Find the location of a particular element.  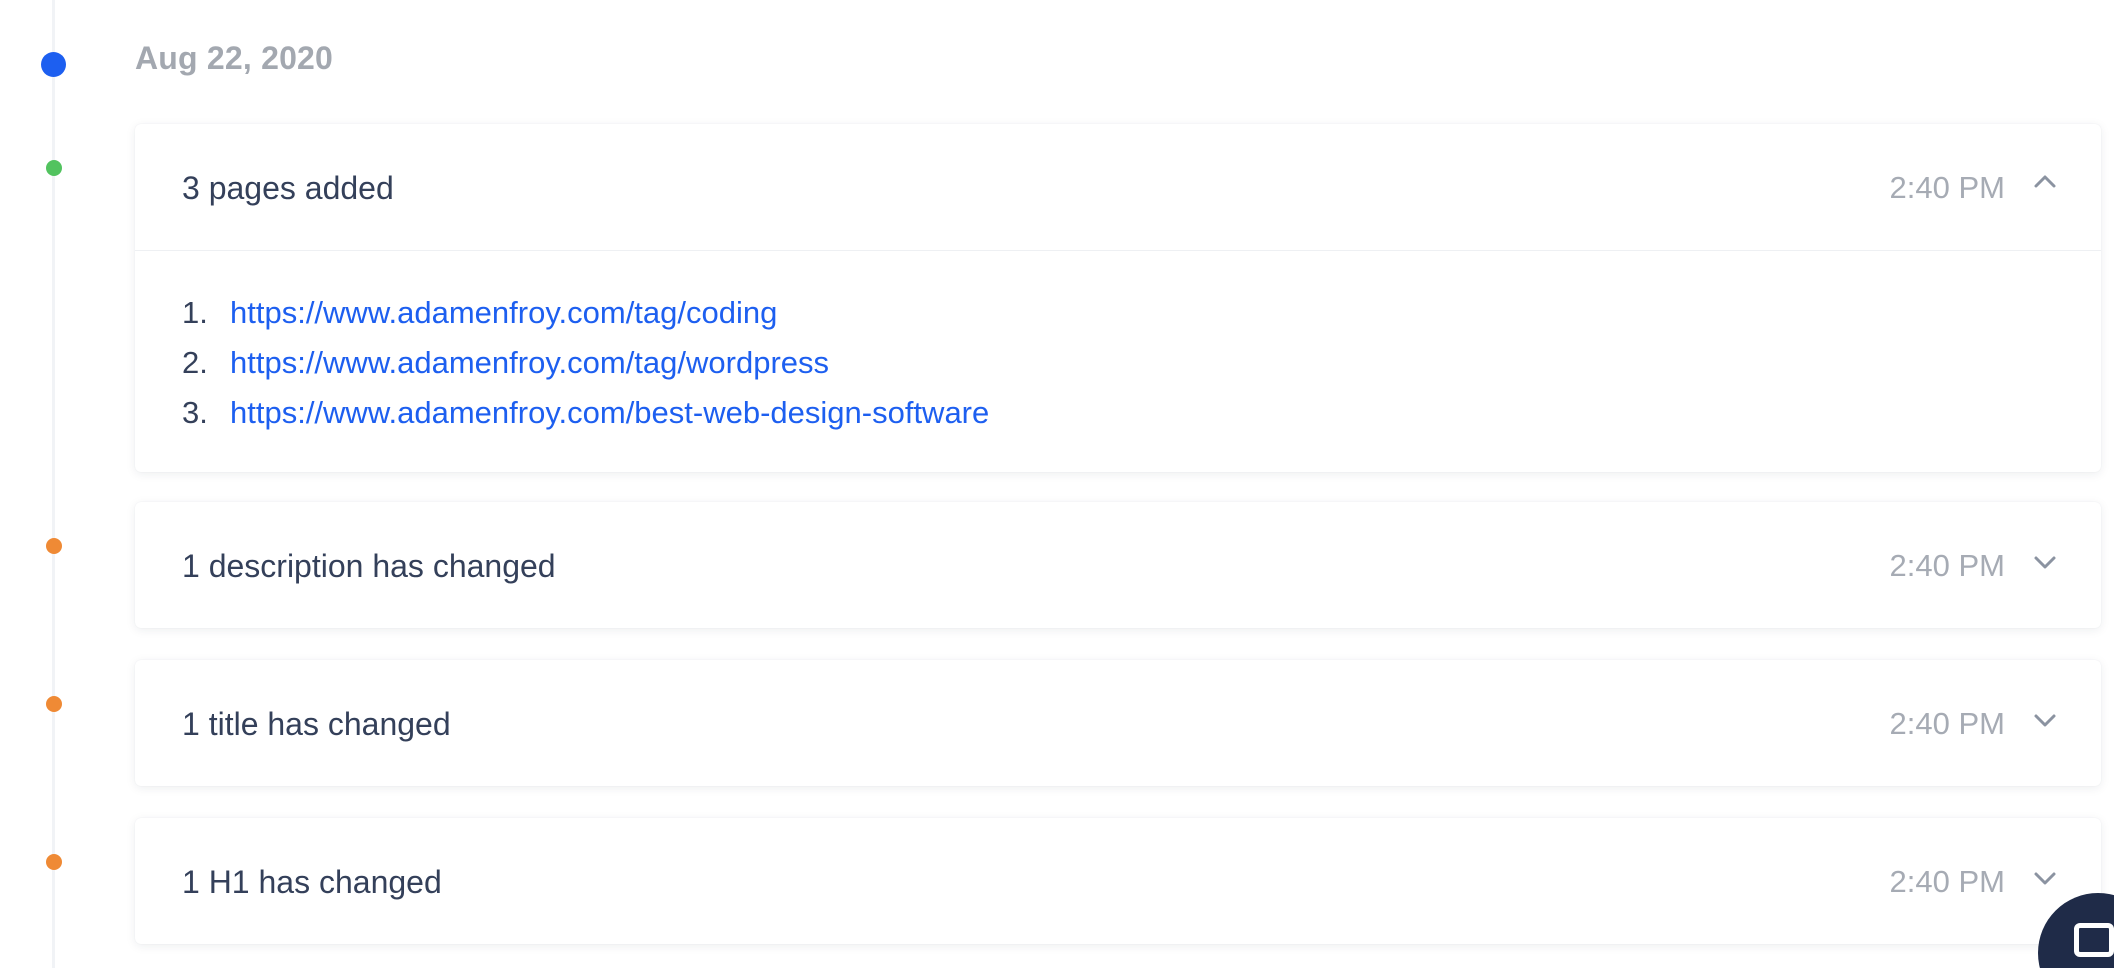

list-item-number: 3. is located at coordinates (195, 412).